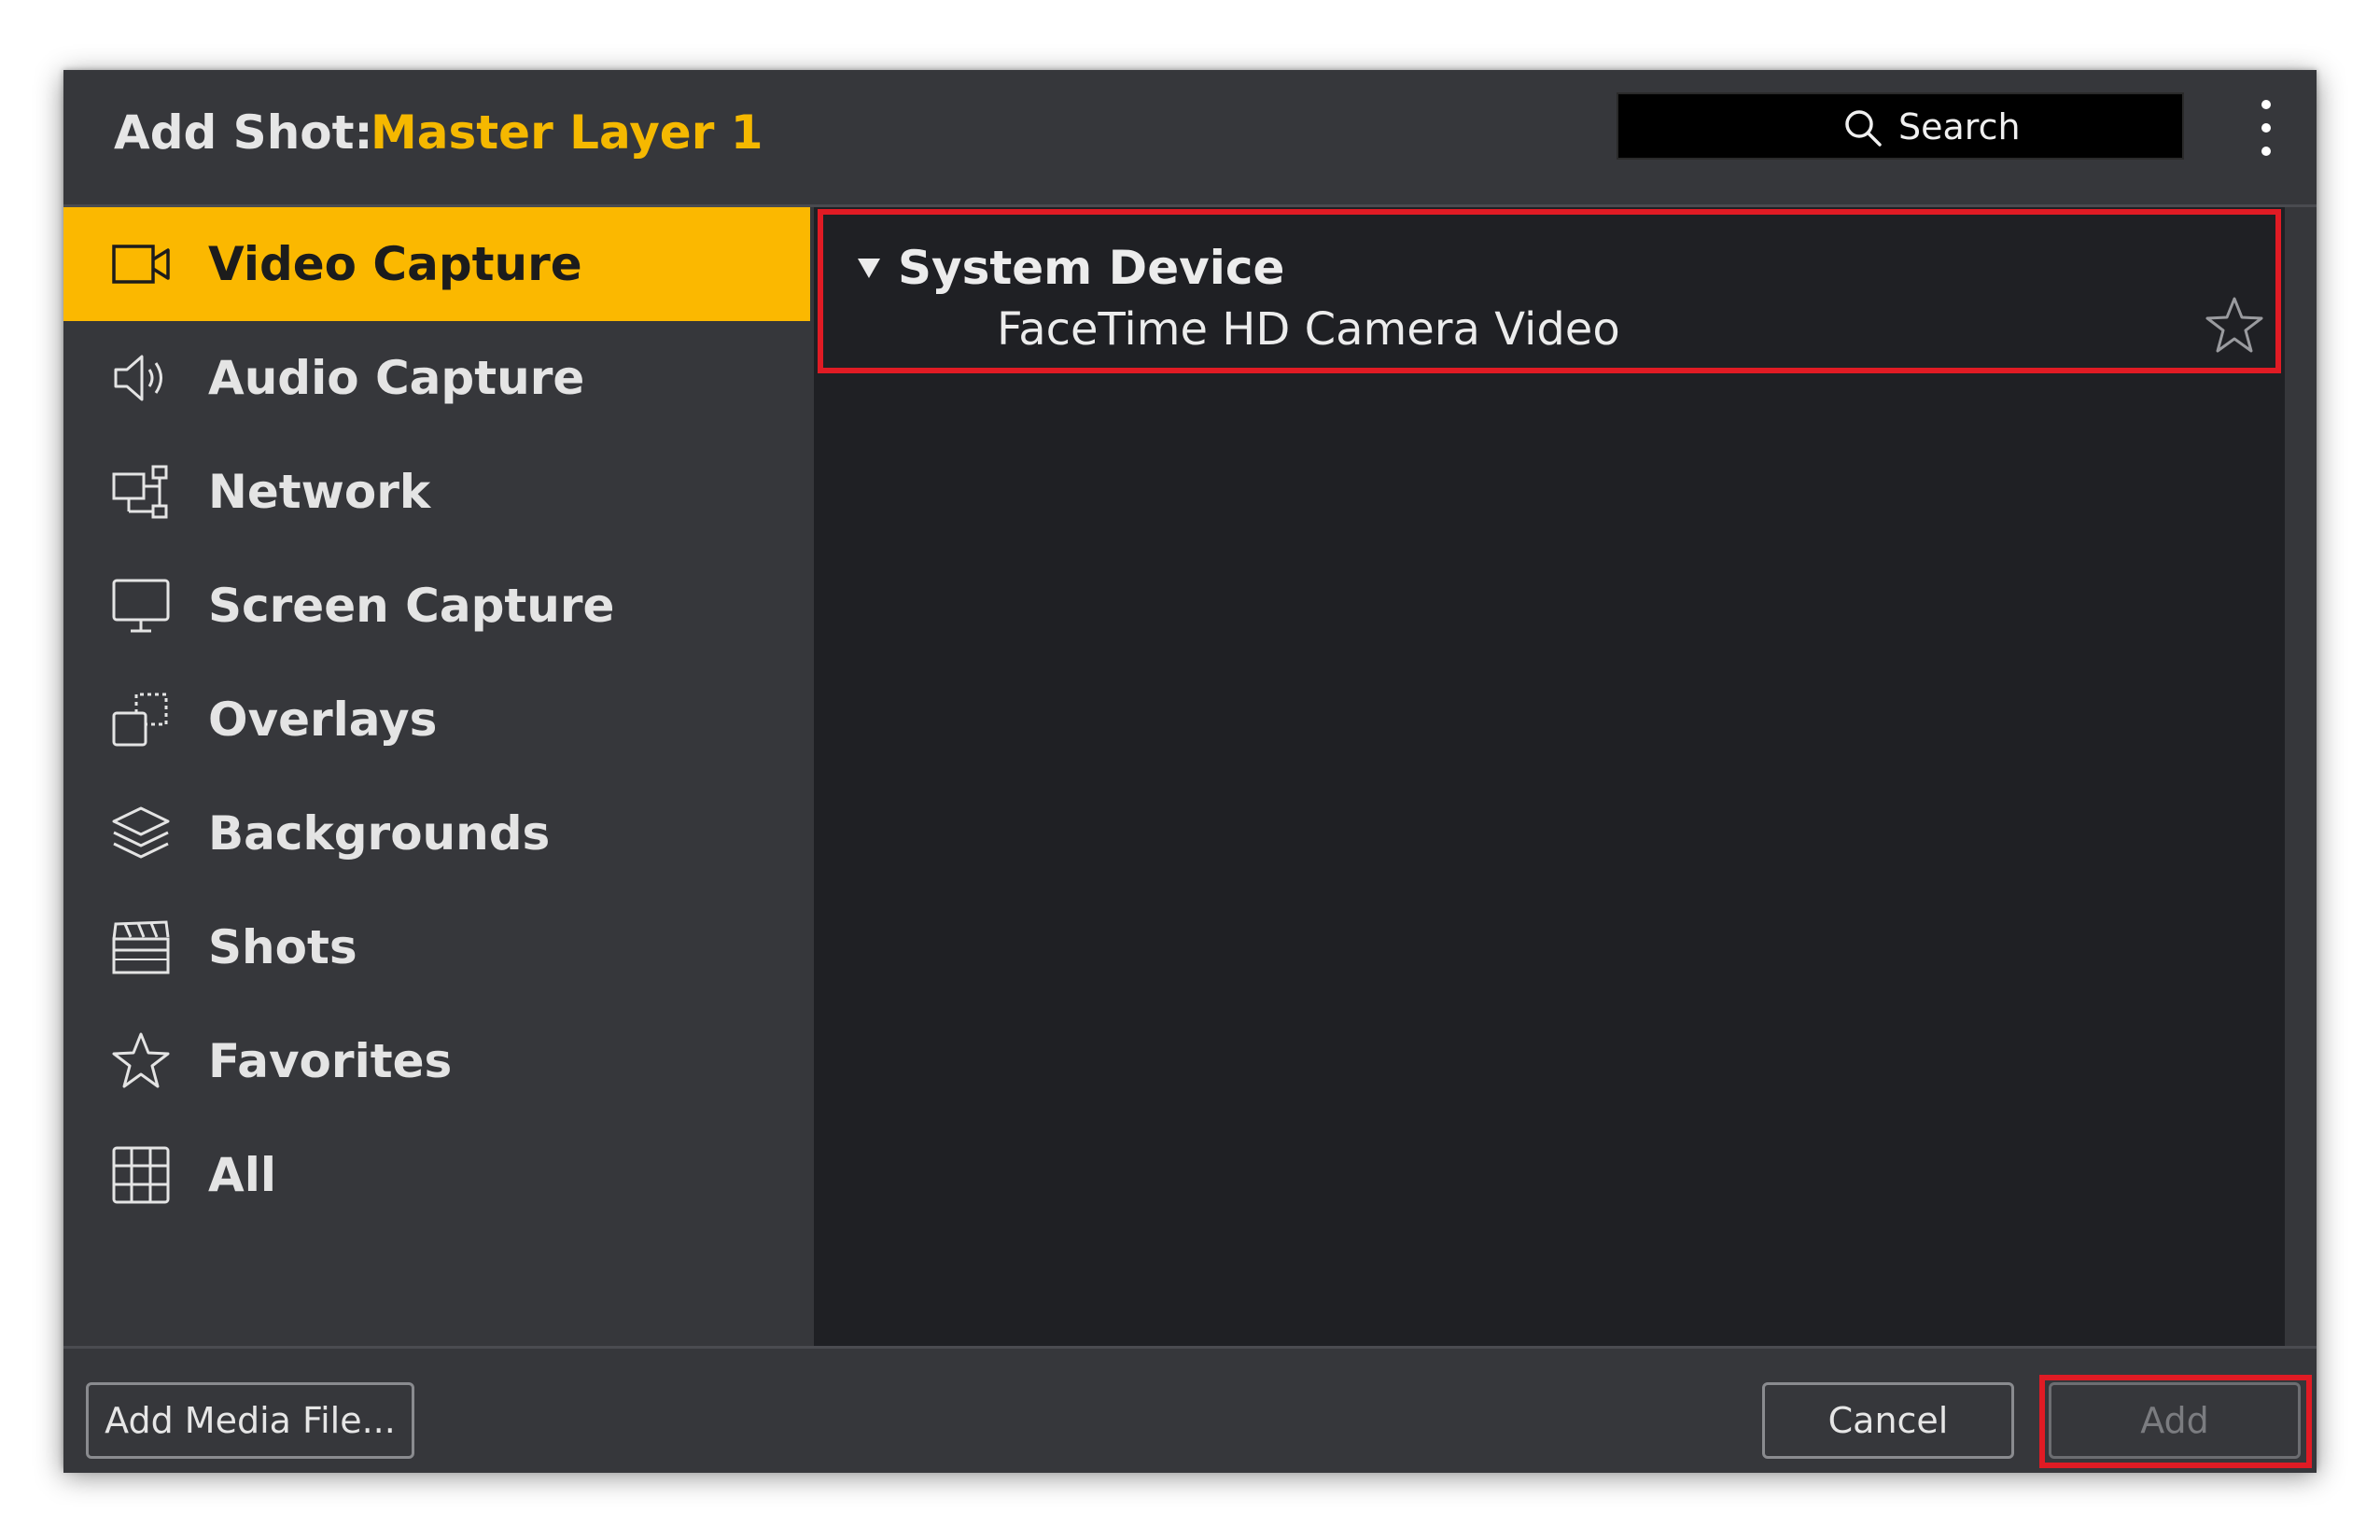 The image size is (2380, 1540). What do you see at coordinates (1190, 138) in the screenshot?
I see `dialog-header: Add Shot: Master Layer 1 Search` at bounding box center [1190, 138].